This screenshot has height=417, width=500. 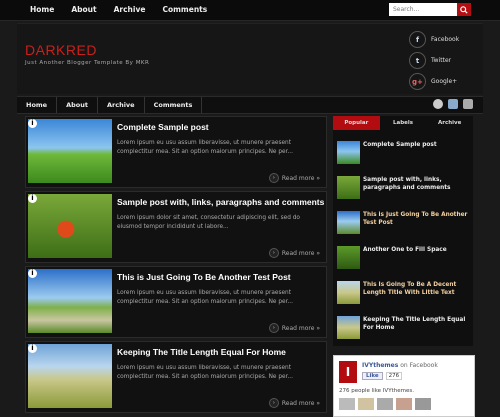 I want to click on popular-post-item: Another One to Fill Space, so click(x=392, y=257).